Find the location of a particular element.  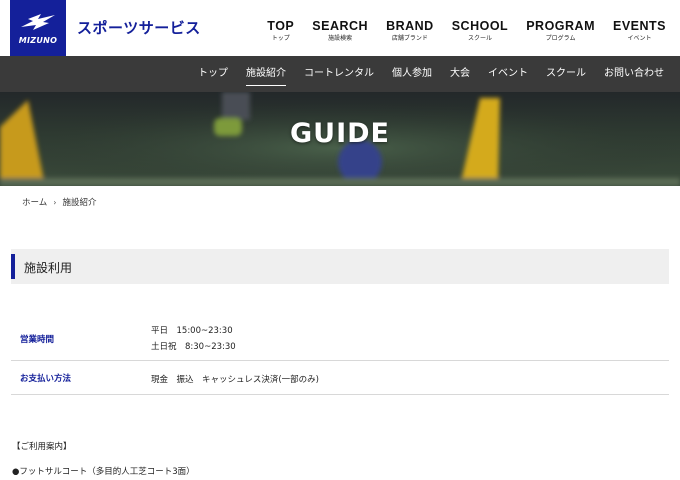

top-nav-sublabel: イベント is located at coordinates (639, 38).